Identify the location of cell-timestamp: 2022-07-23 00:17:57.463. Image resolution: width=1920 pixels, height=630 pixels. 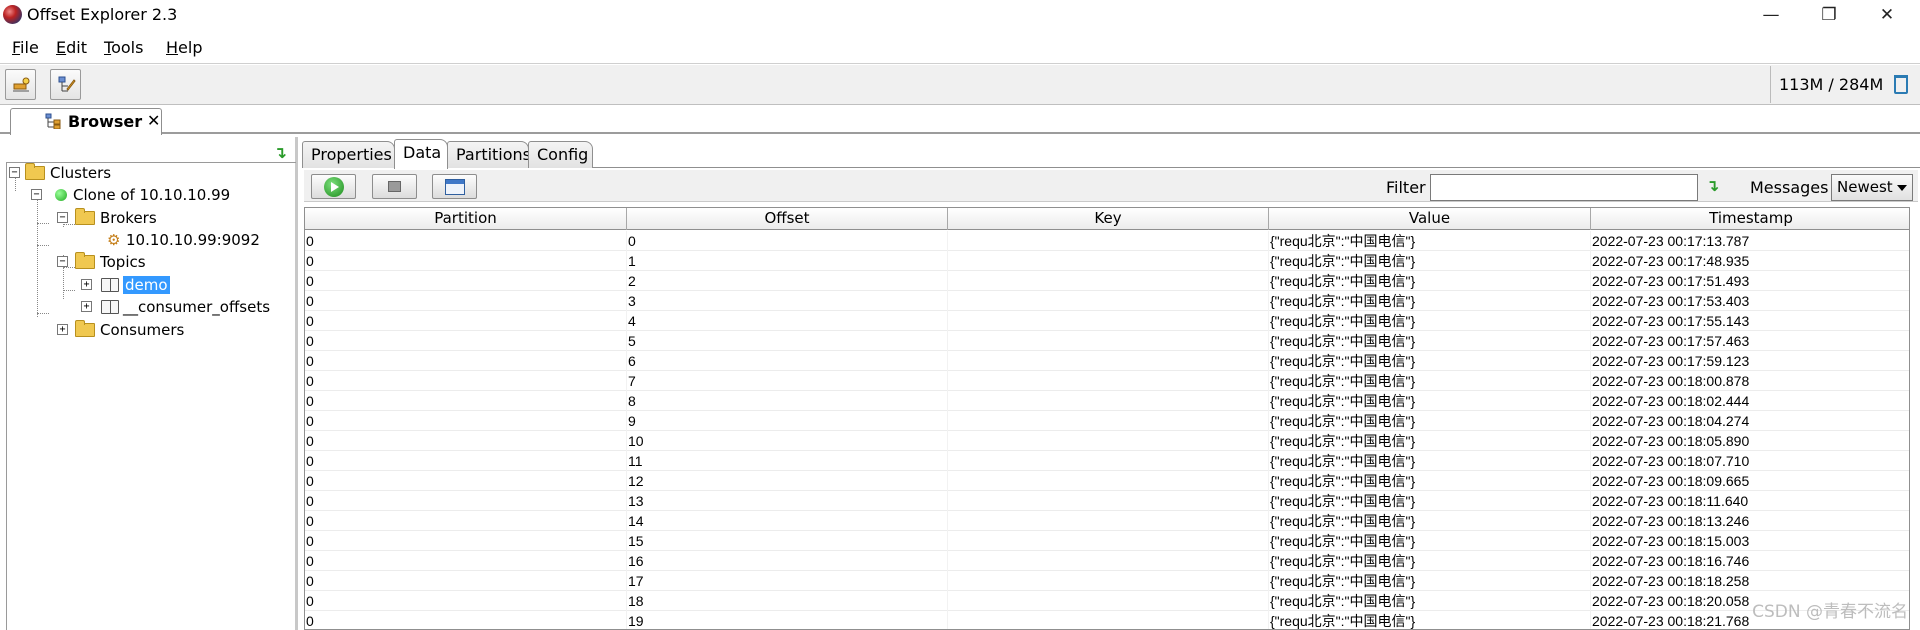
(1750, 341).